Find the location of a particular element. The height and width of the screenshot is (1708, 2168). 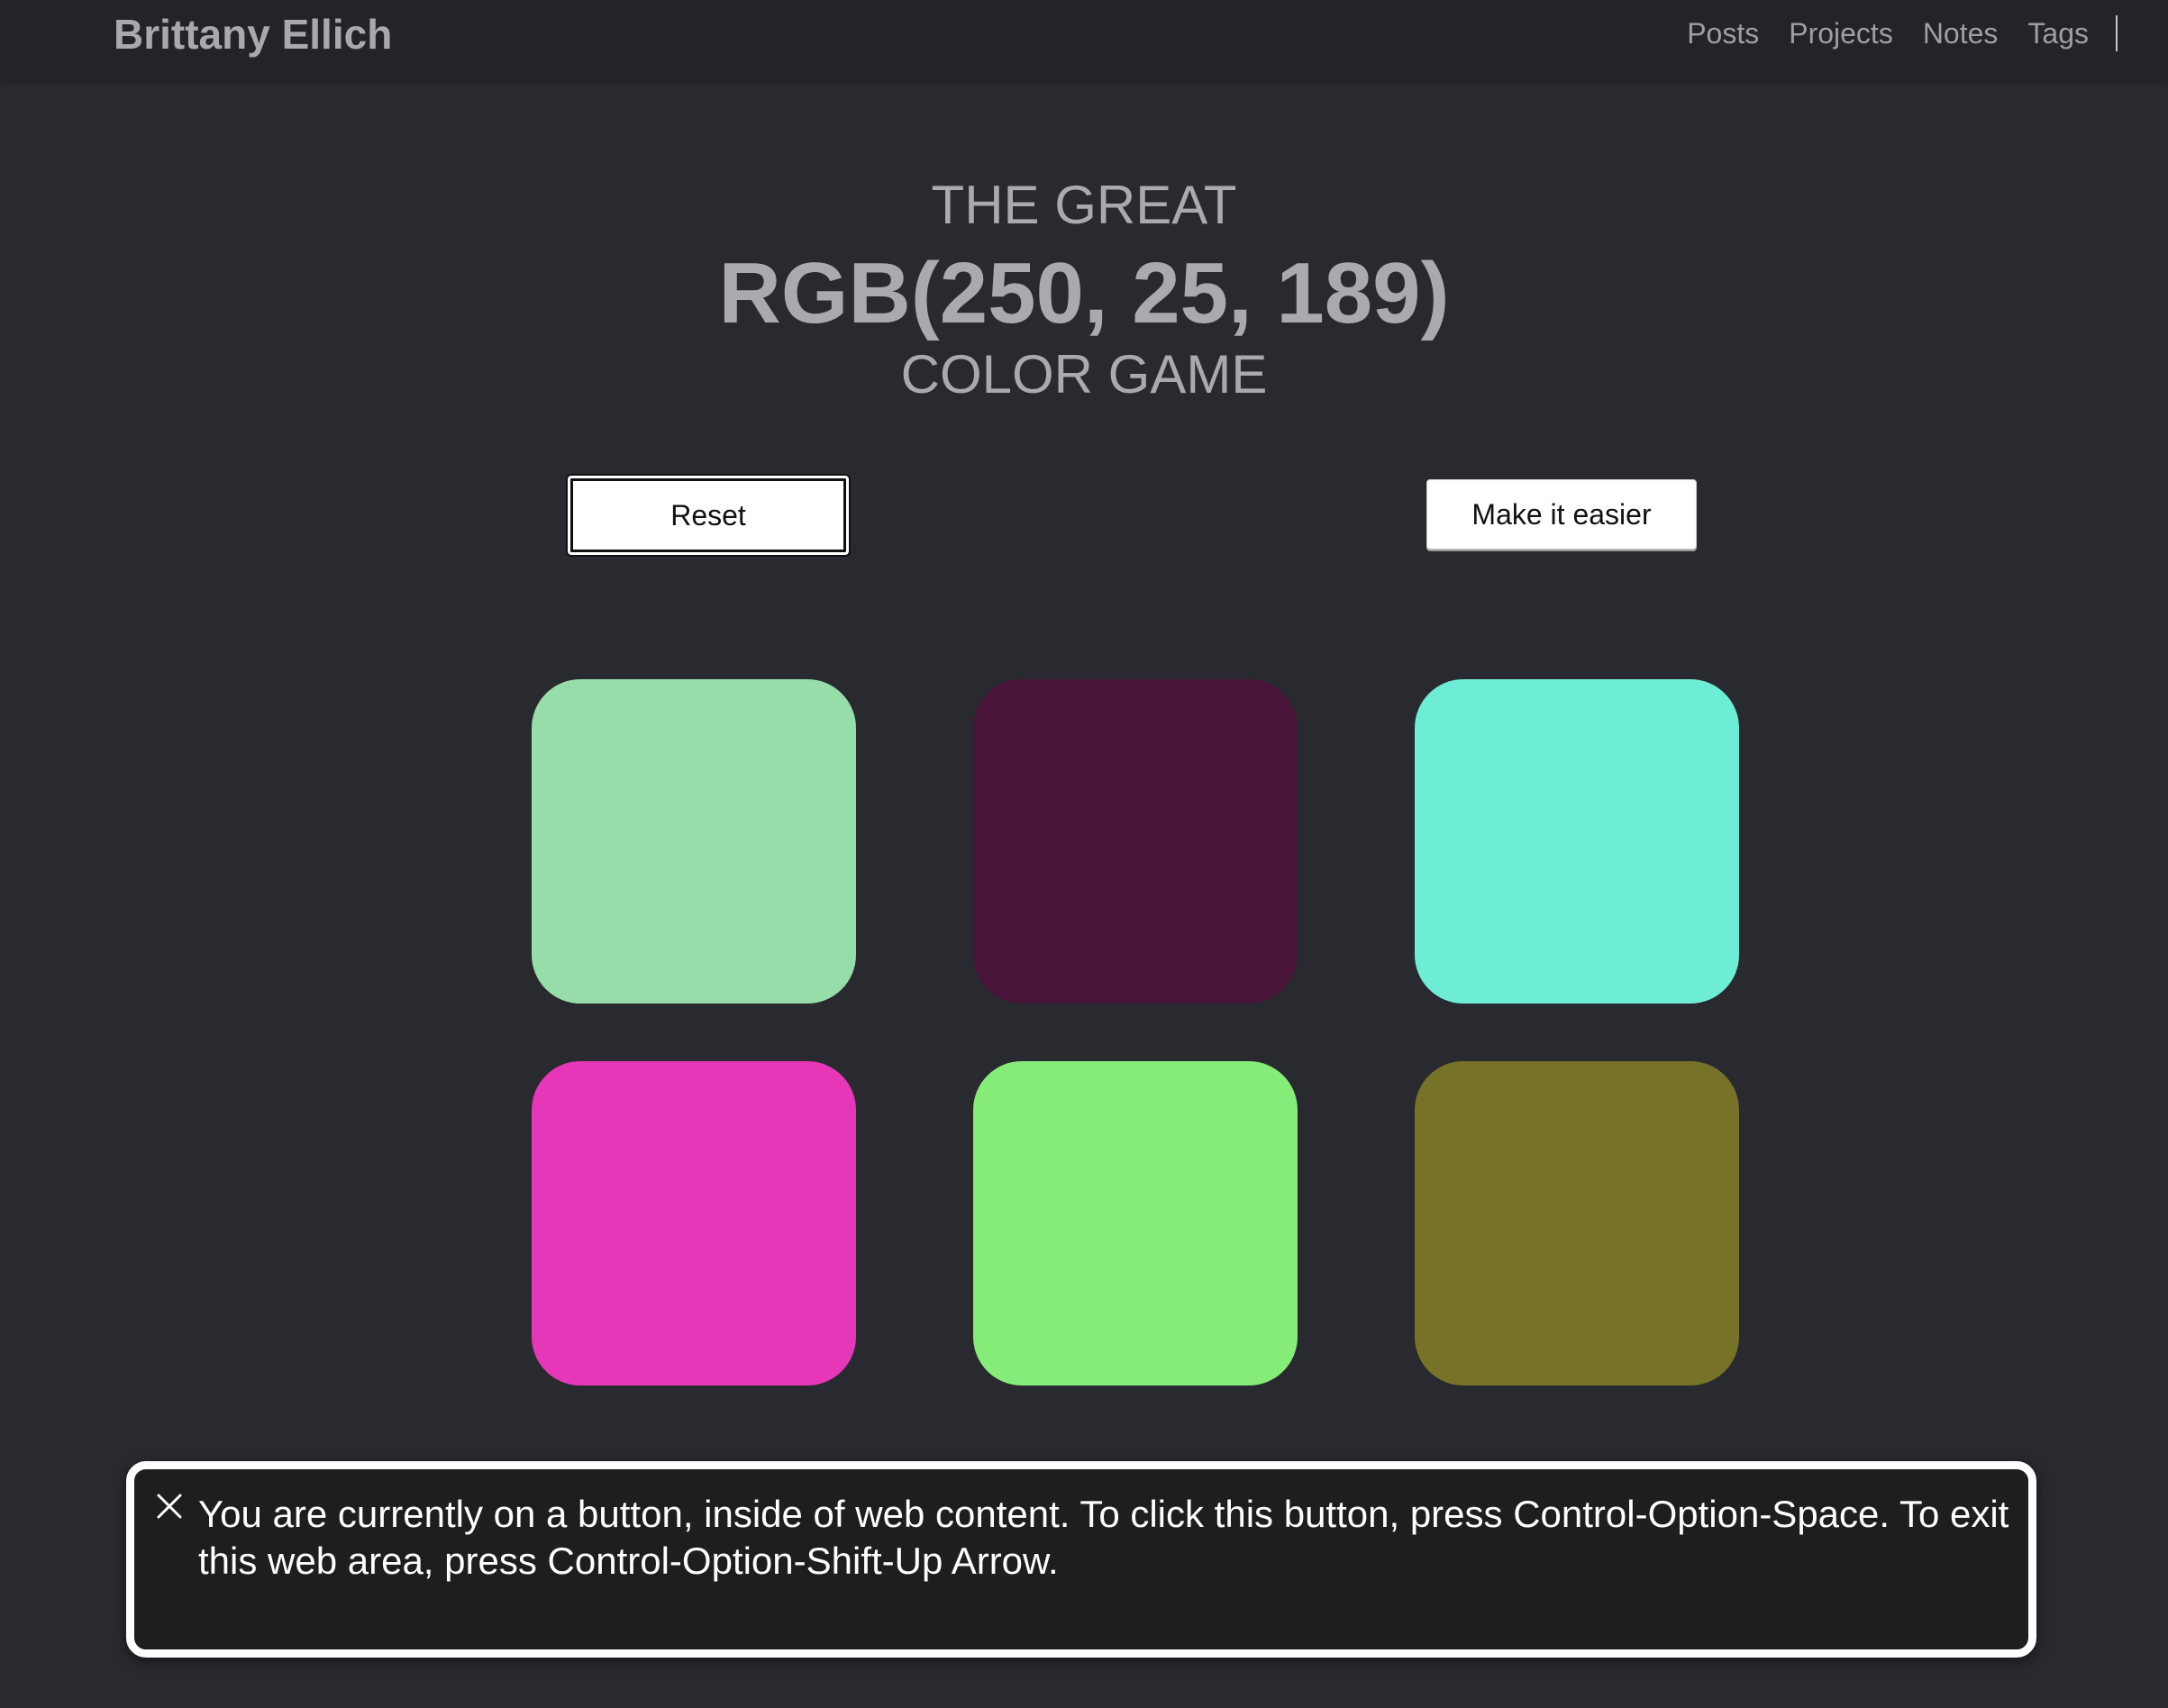

game-title-bottom: COLOR GAME is located at coordinates (1084, 374).